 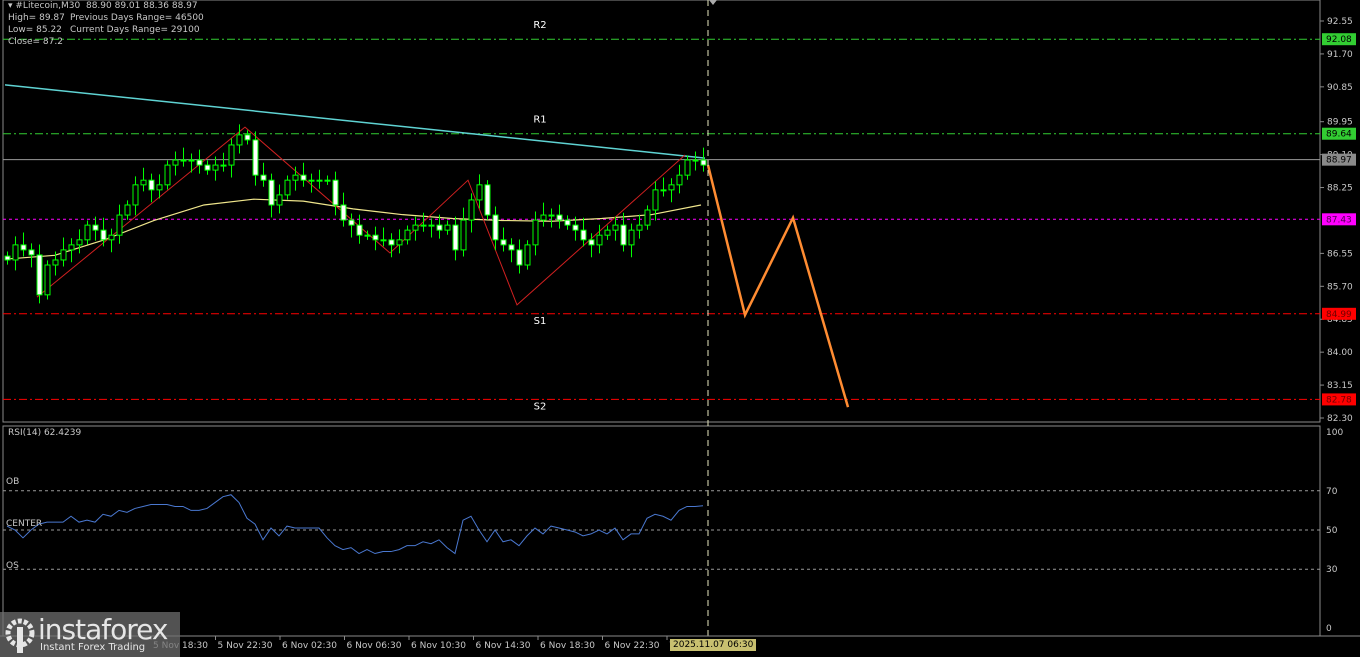 What do you see at coordinates (355, 121) in the screenshot?
I see `ma-slow-line` at bounding box center [355, 121].